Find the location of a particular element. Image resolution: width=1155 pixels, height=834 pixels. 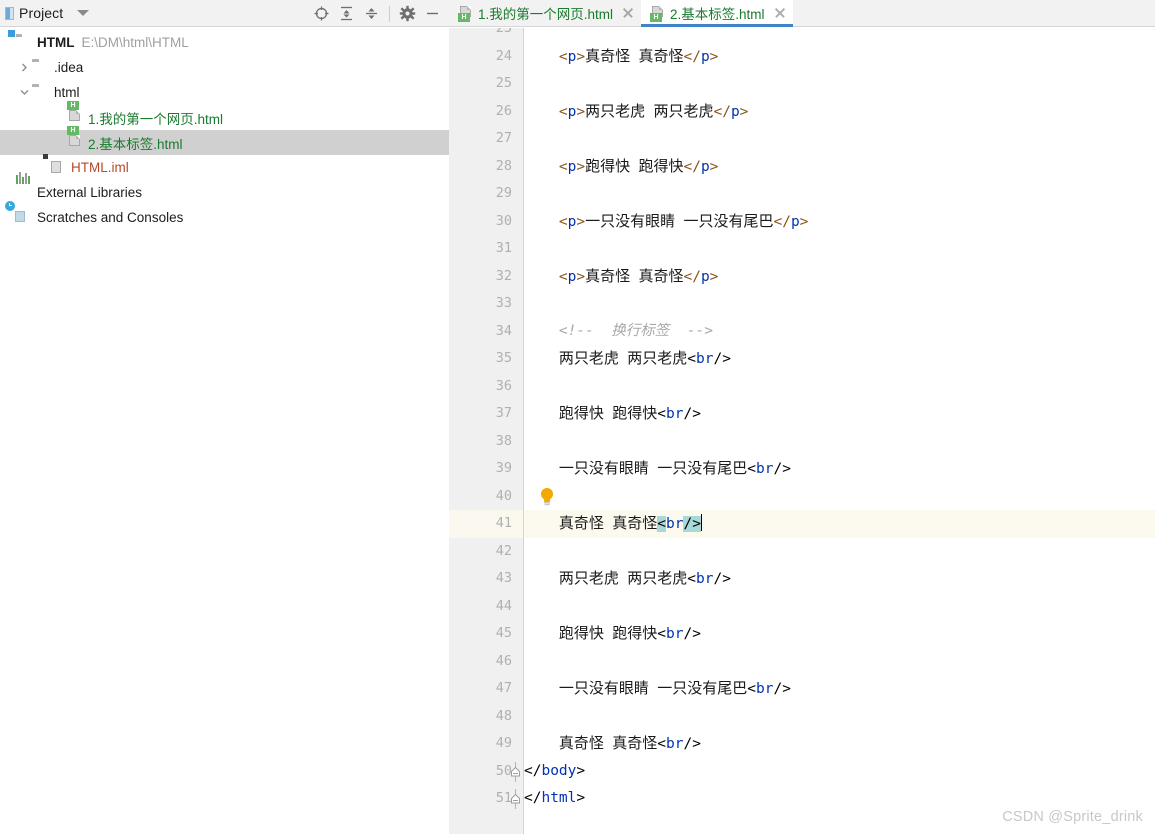

code-line: 38 is located at coordinates (802, 442).